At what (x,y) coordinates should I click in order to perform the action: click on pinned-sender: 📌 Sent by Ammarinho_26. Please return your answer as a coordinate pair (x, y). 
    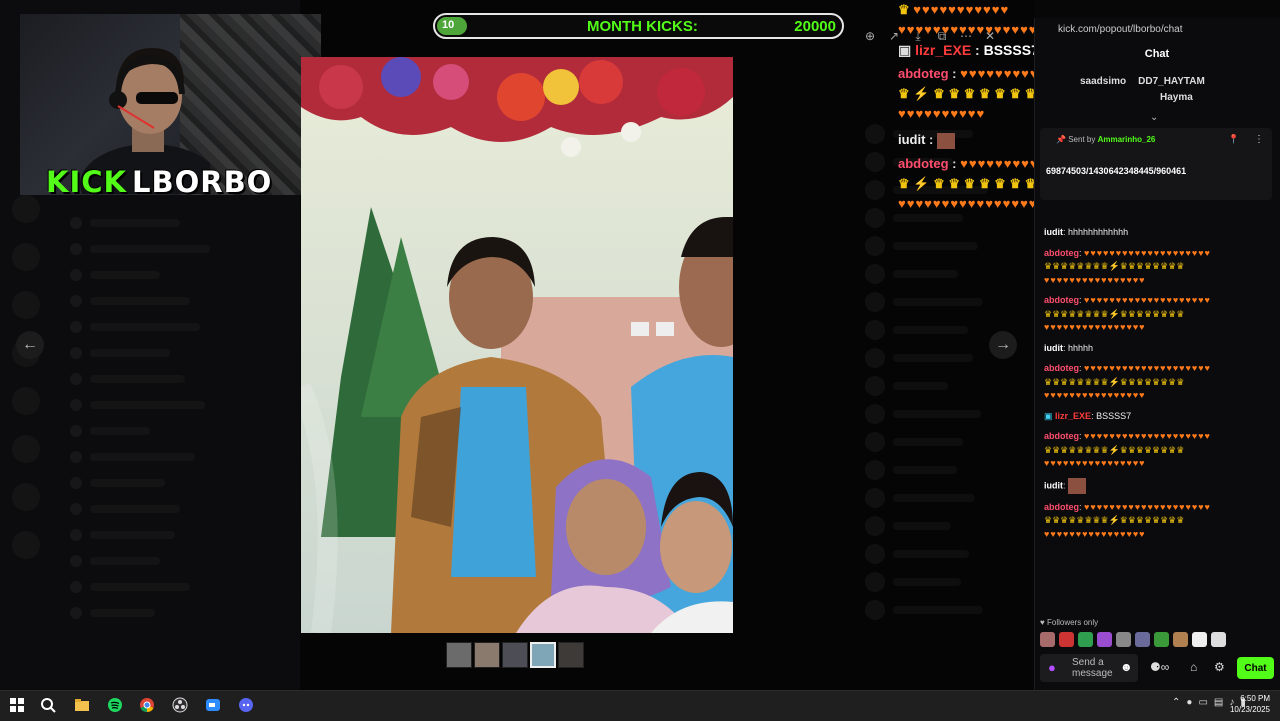
    Looking at the image, I should click on (1105, 139).